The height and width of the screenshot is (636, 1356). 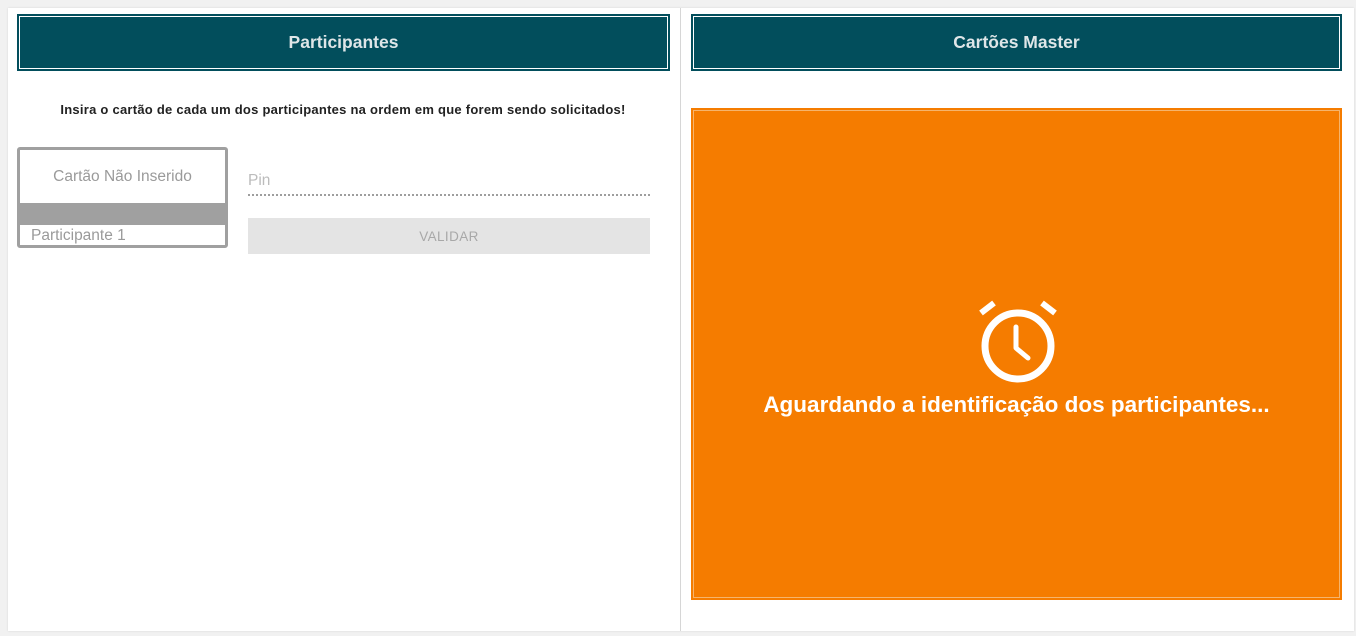 What do you see at coordinates (122, 176) in the screenshot?
I see `card-status: Cartão Não Inserido` at bounding box center [122, 176].